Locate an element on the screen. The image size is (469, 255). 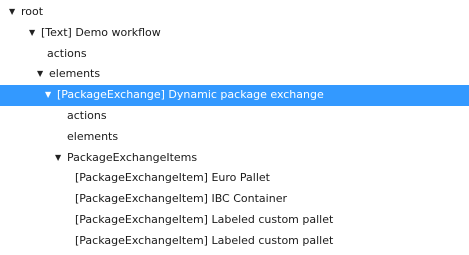
tree-node-label: root is located at coordinates (32, 11).